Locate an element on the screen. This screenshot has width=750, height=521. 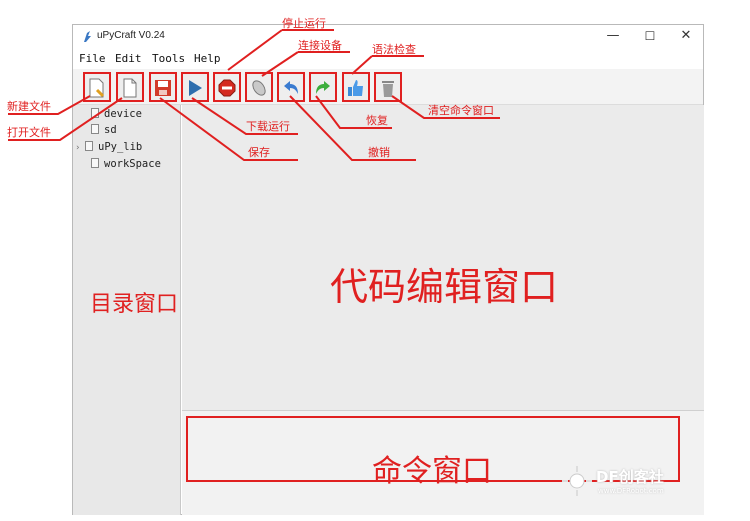
trash-icon is located at coordinates (388, 89).